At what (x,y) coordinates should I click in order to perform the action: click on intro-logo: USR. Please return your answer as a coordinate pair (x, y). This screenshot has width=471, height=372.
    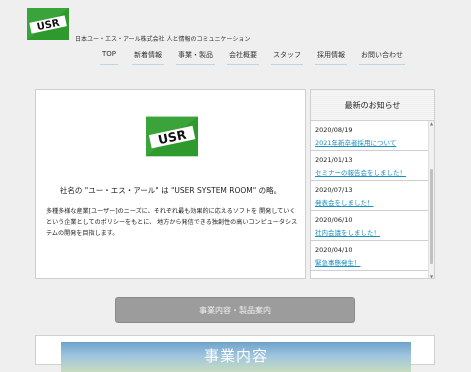
    Looking at the image, I should click on (172, 136).